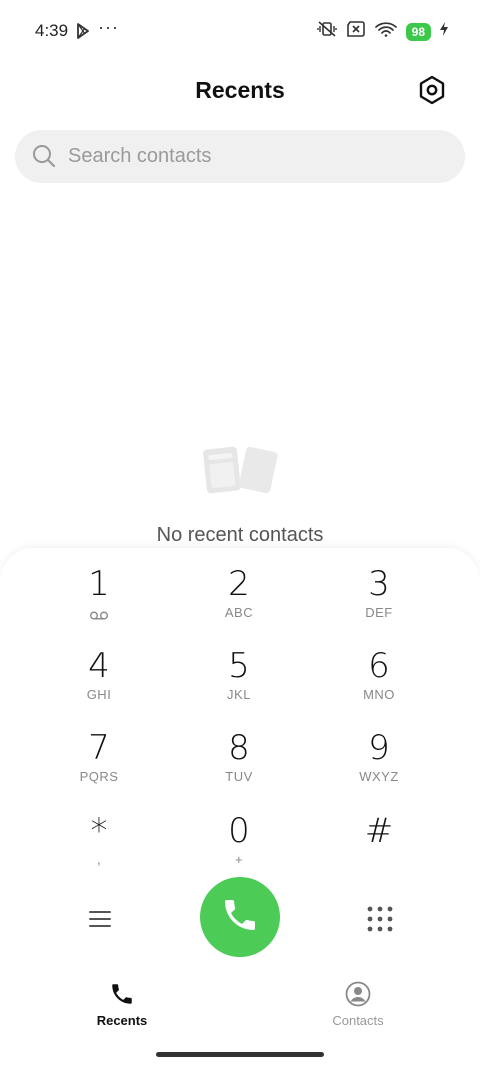 This screenshot has width=480, height=1066. I want to click on key-letters: ,, so click(99, 859).